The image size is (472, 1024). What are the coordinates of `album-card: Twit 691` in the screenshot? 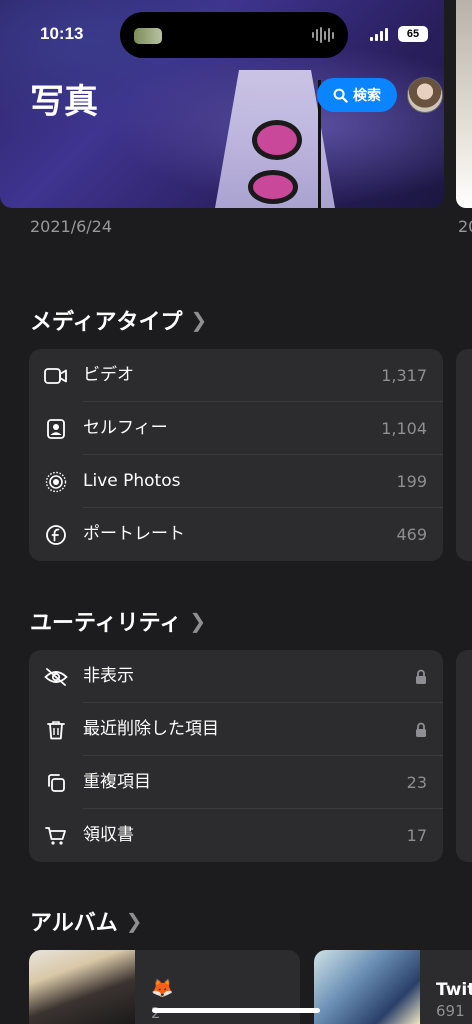 It's located at (393, 987).